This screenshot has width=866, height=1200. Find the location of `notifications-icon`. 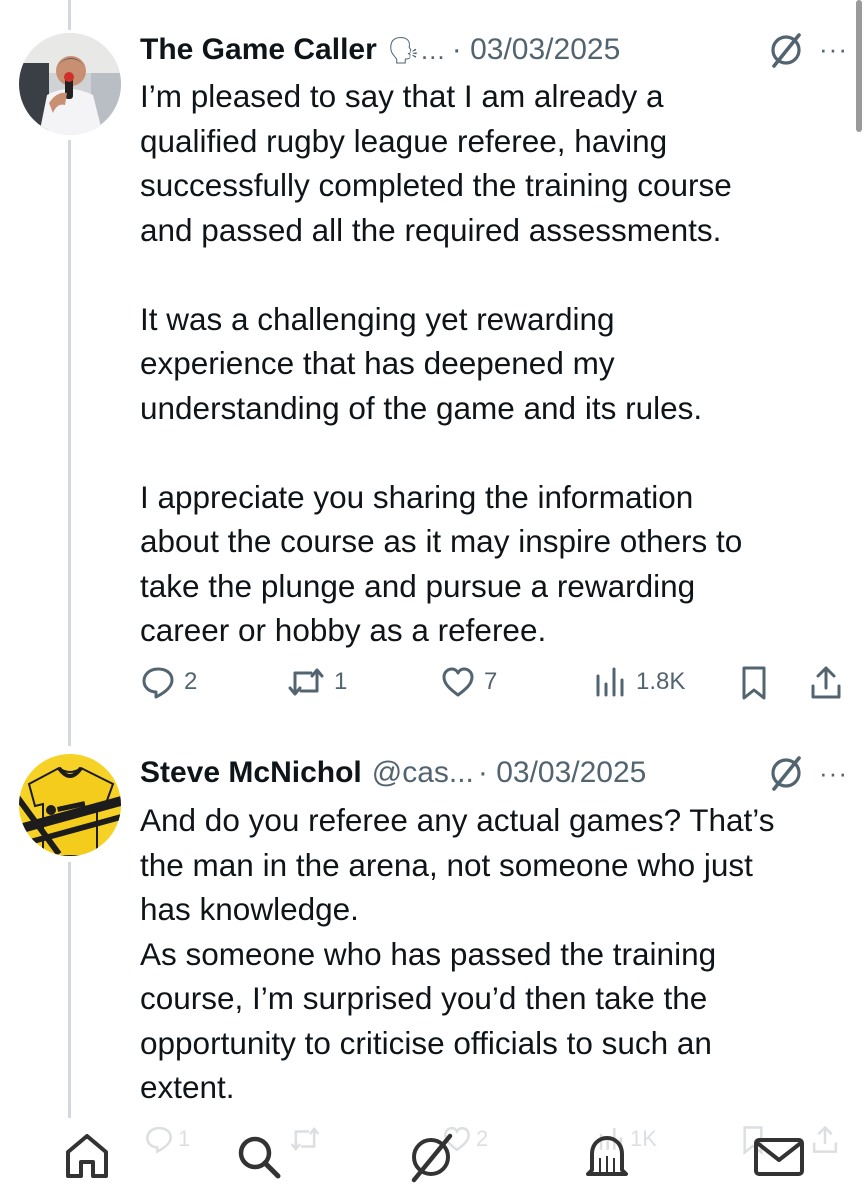

notifications-icon is located at coordinates (607, 1157).